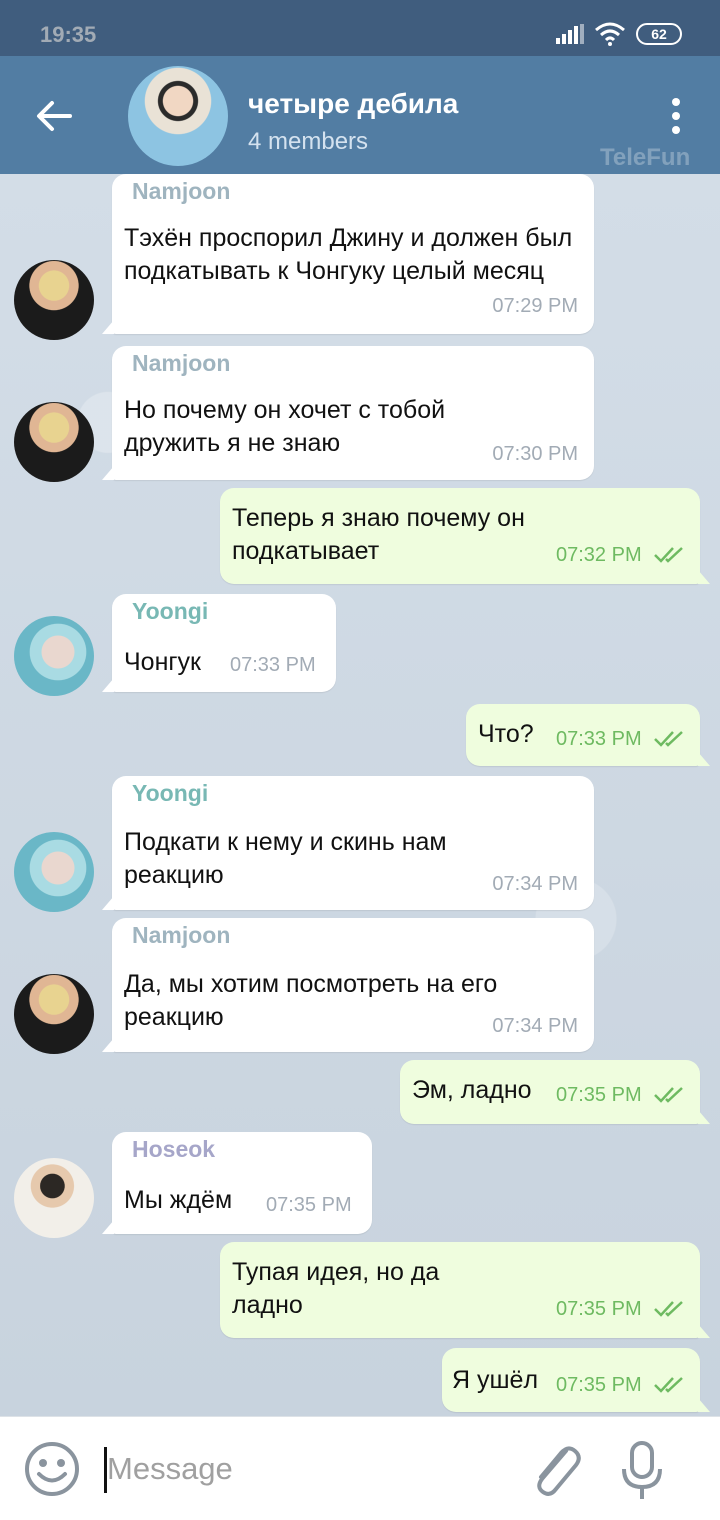 This screenshot has width=720, height=1520. Describe the element at coordinates (353, 104) in the screenshot. I see `chat-title: четыре дебила` at that location.